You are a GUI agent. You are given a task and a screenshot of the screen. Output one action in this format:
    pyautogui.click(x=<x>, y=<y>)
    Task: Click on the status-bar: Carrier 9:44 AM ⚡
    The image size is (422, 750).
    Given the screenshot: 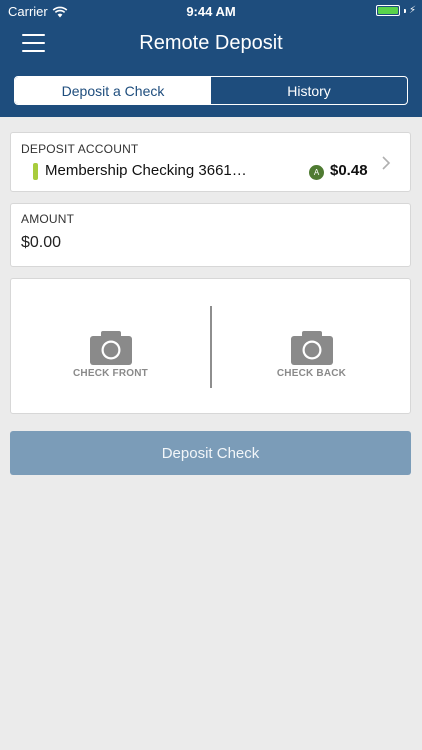 What is the action you would take?
    pyautogui.click(x=211, y=11)
    